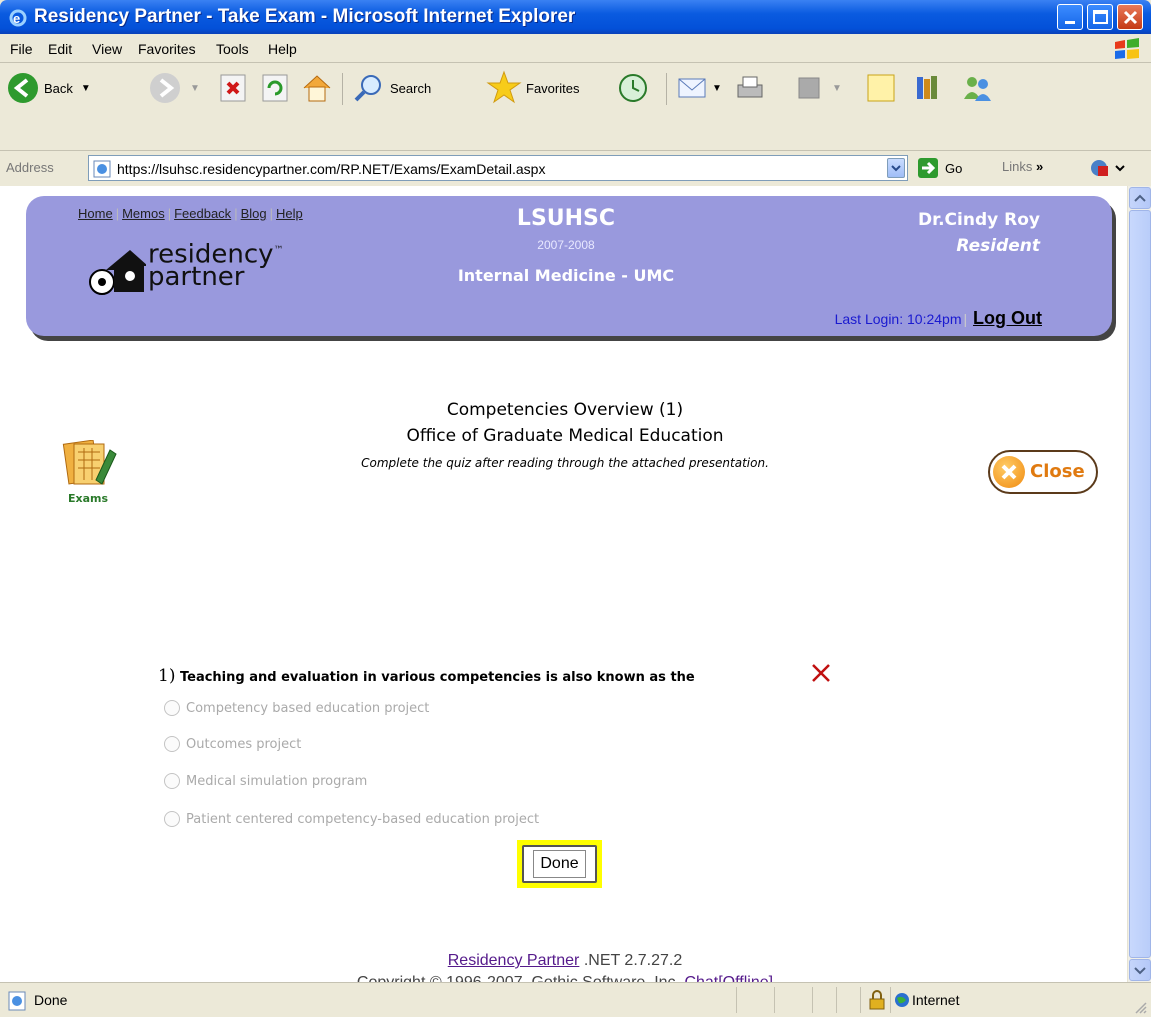 The image size is (1151, 1017). Describe the element at coordinates (1057, 471) in the screenshot. I see `close-label: Close` at that location.